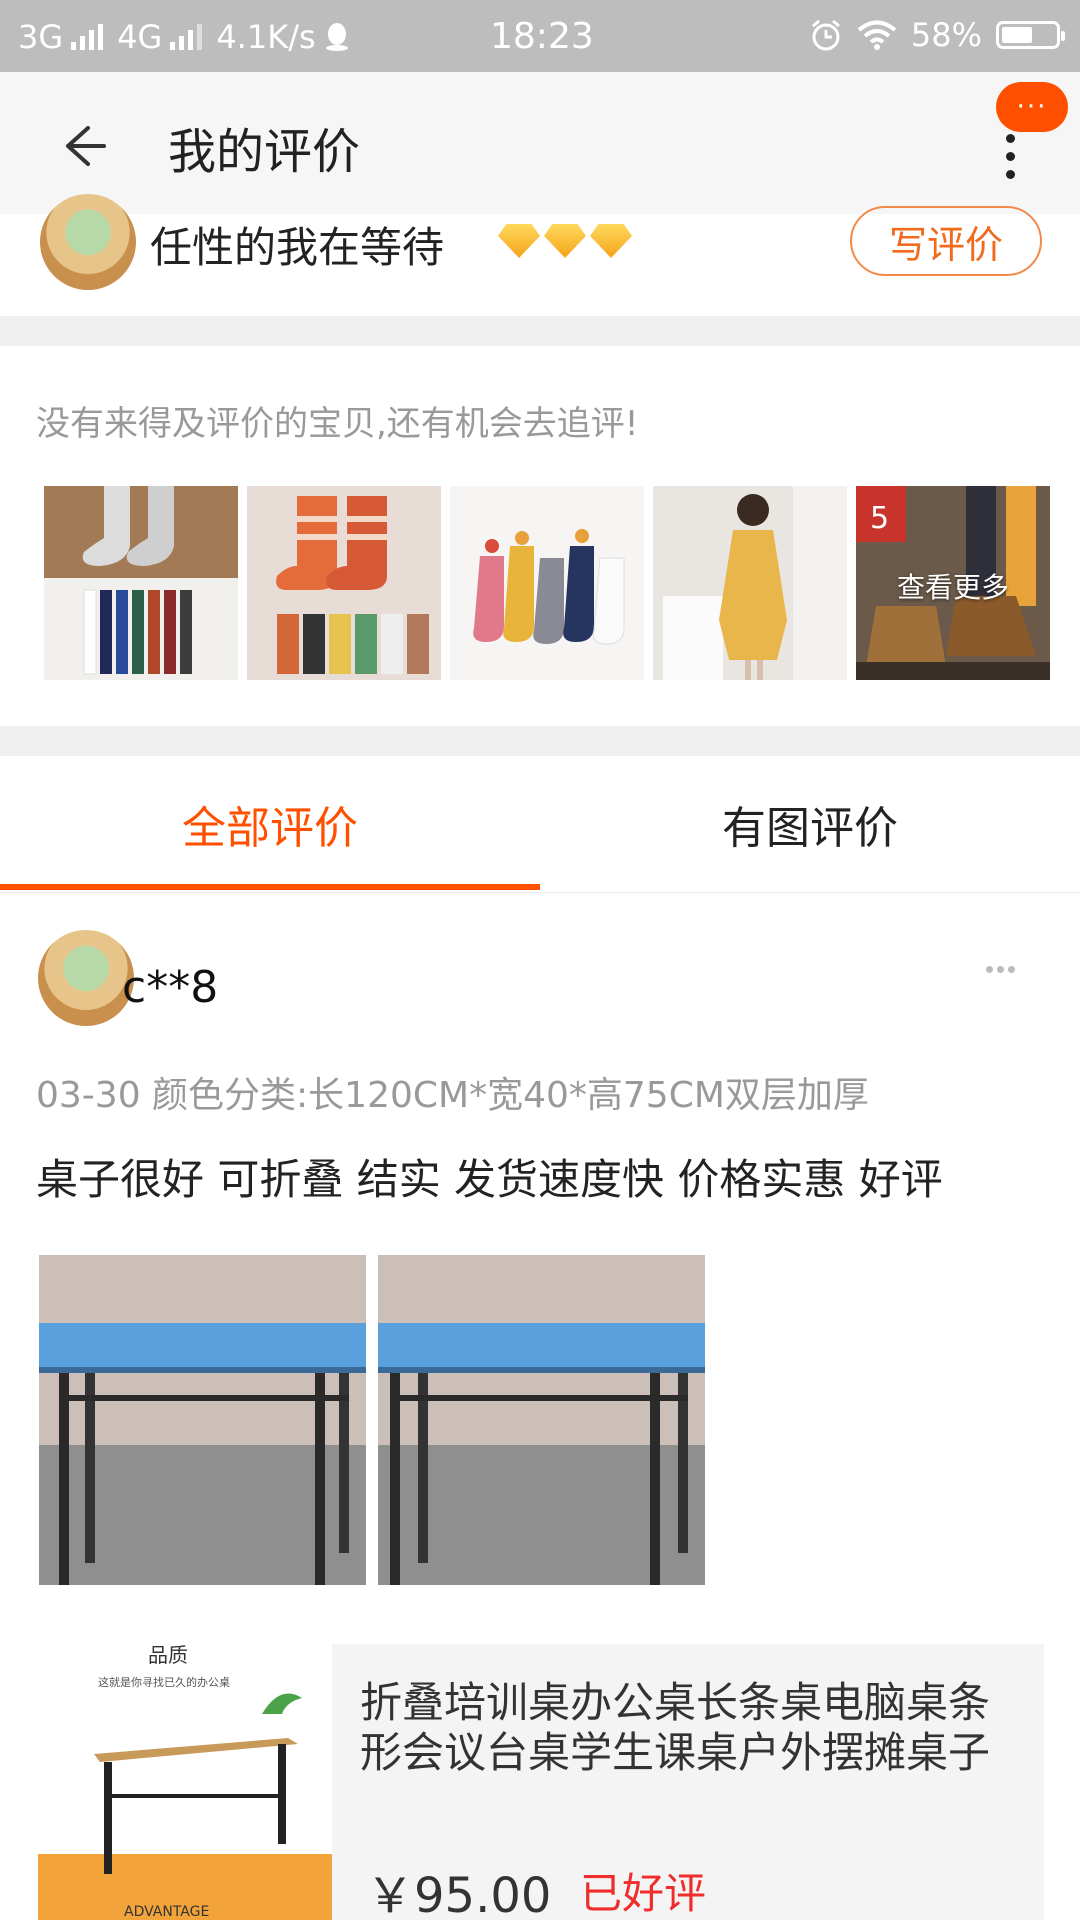  I want to click on write-review-button: 写评价, so click(946, 241).